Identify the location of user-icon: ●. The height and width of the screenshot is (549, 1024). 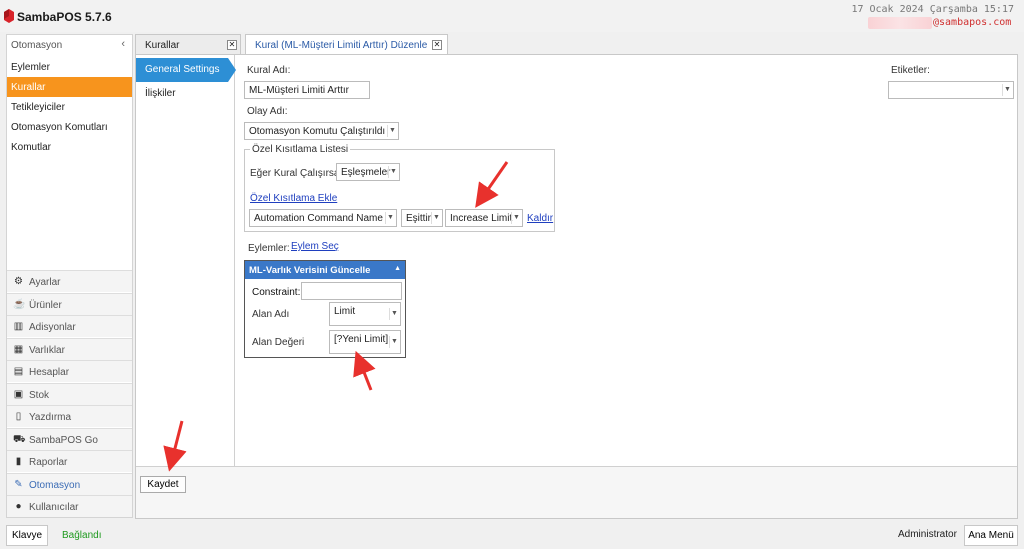
(18, 506).